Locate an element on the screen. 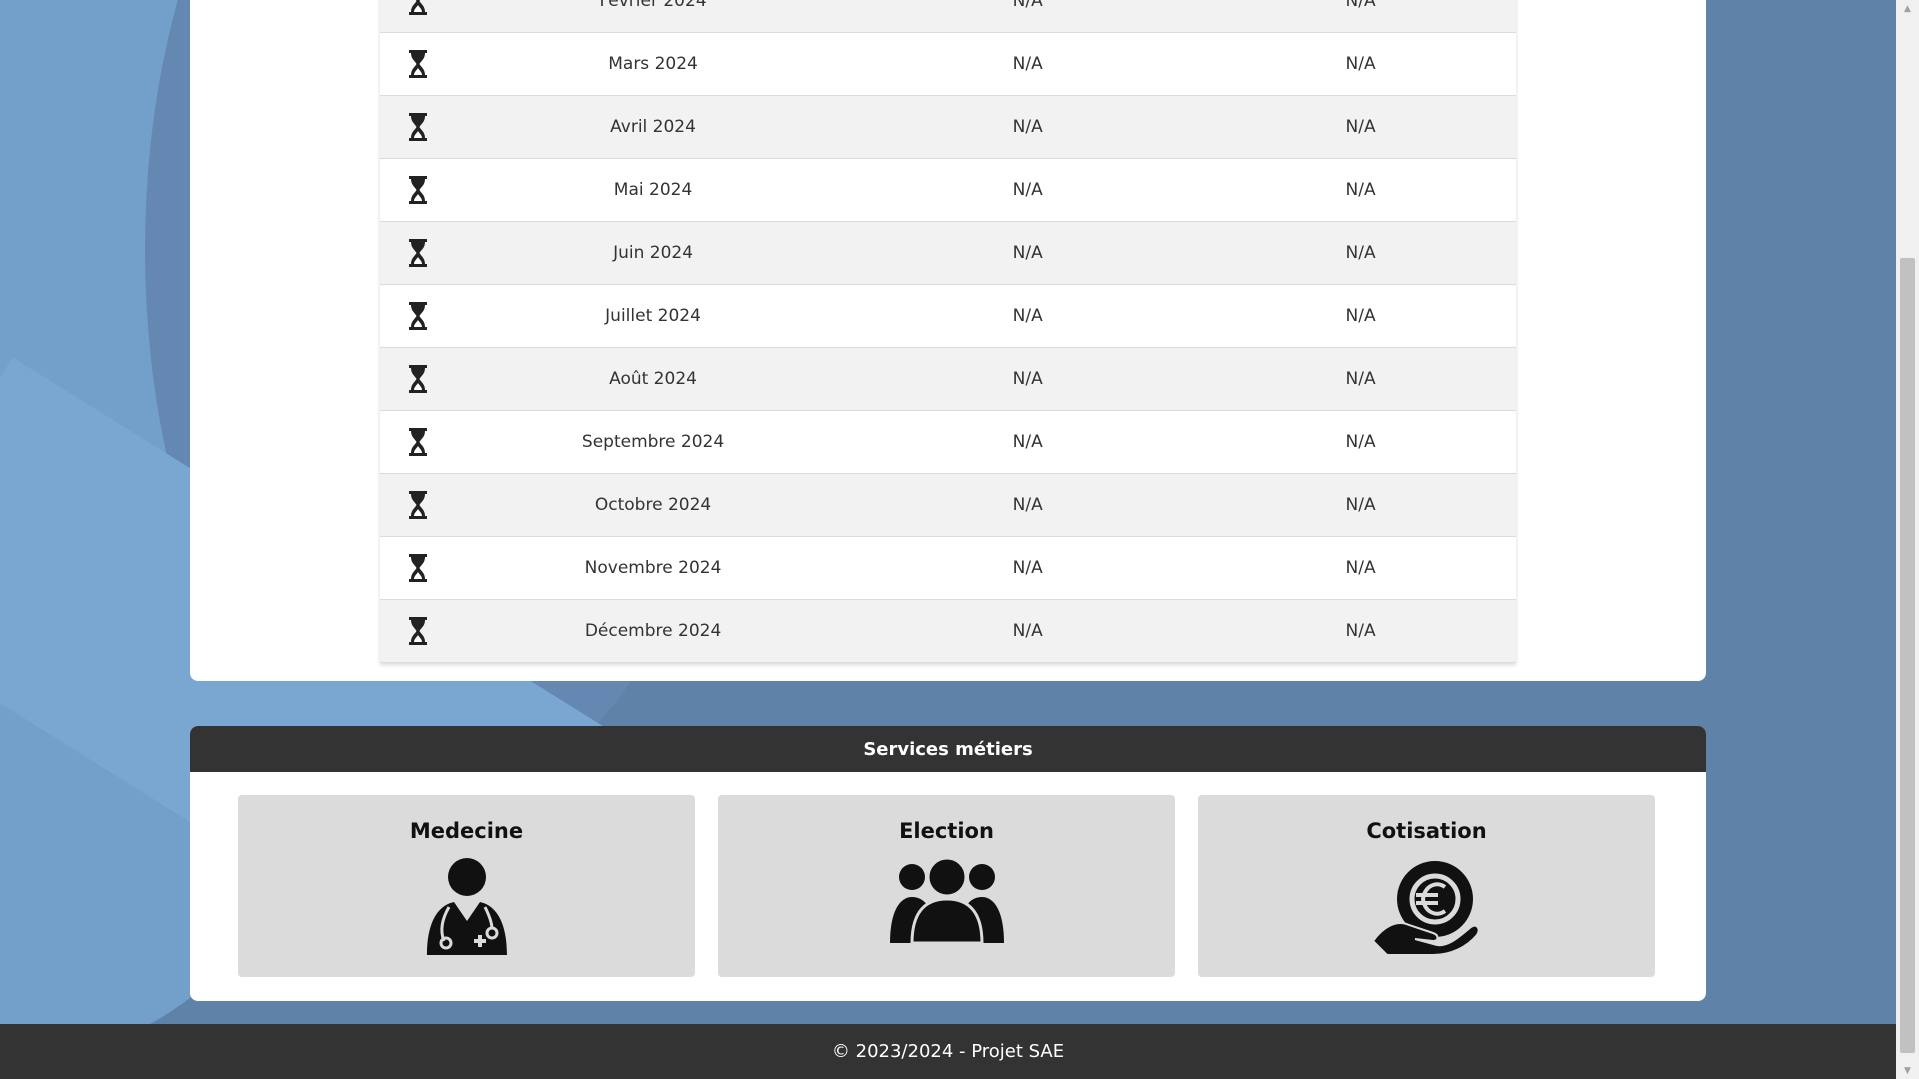 The height and width of the screenshot is (1079, 1919). month-cell: Juillet 2024 is located at coordinates (653, 316).